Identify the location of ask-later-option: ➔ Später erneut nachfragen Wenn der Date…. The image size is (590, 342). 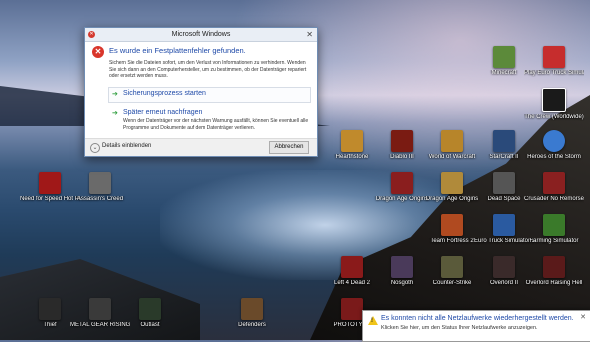
(209, 121).